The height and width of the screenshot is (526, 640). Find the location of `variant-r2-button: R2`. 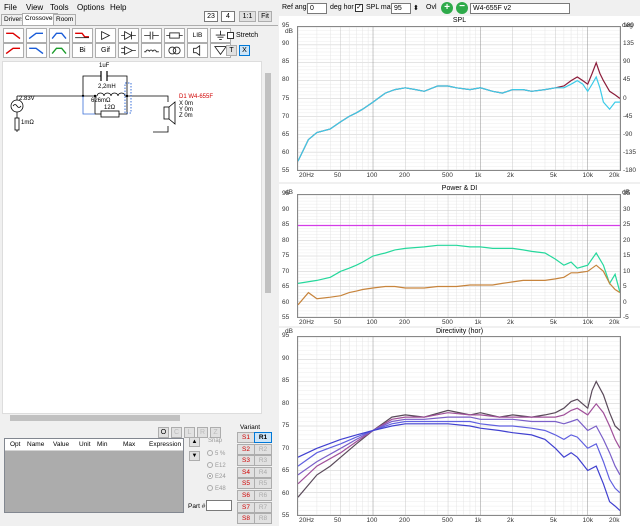

variant-r2-button: R2 is located at coordinates (263, 449).